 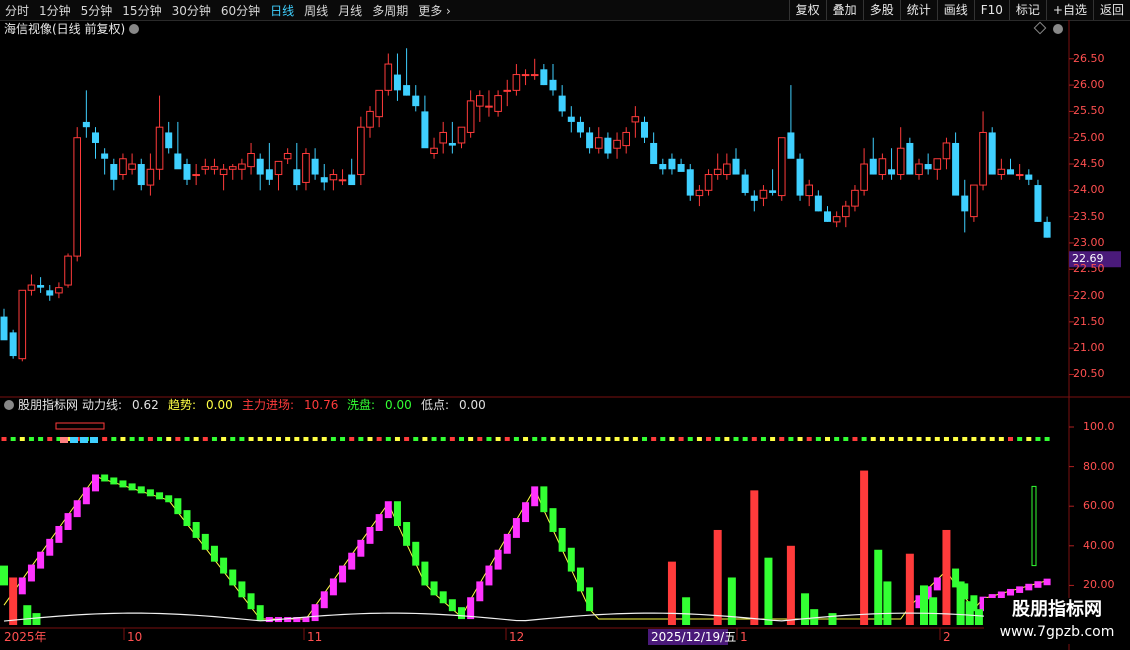 I want to click on date-month-label: 12, so click(x=517, y=637).